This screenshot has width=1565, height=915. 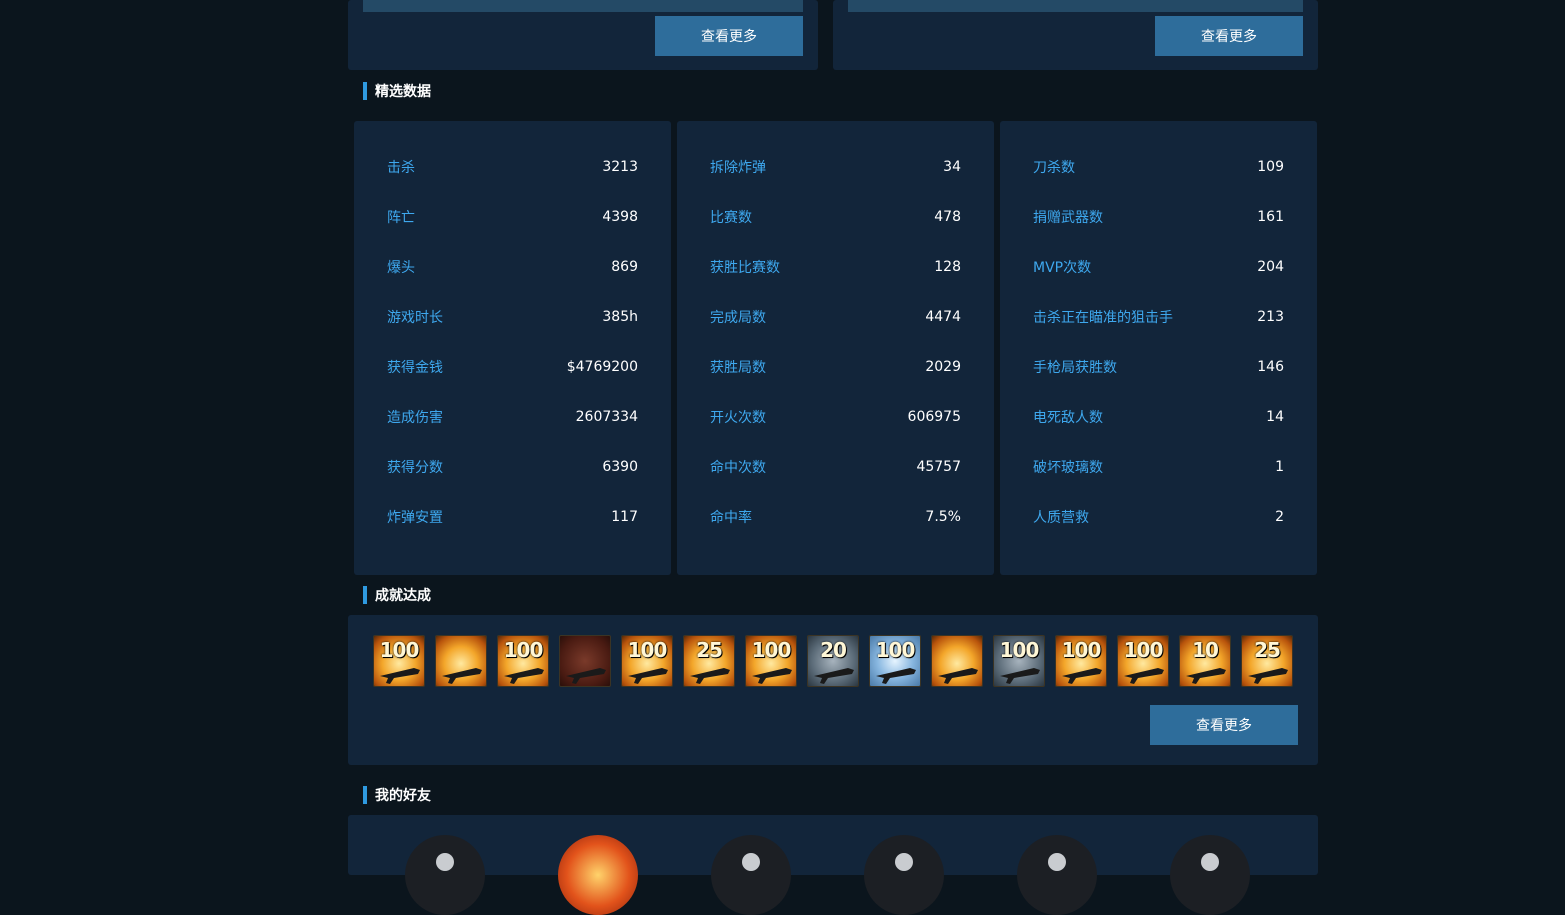 I want to click on stat-value: 128, so click(x=947, y=267).